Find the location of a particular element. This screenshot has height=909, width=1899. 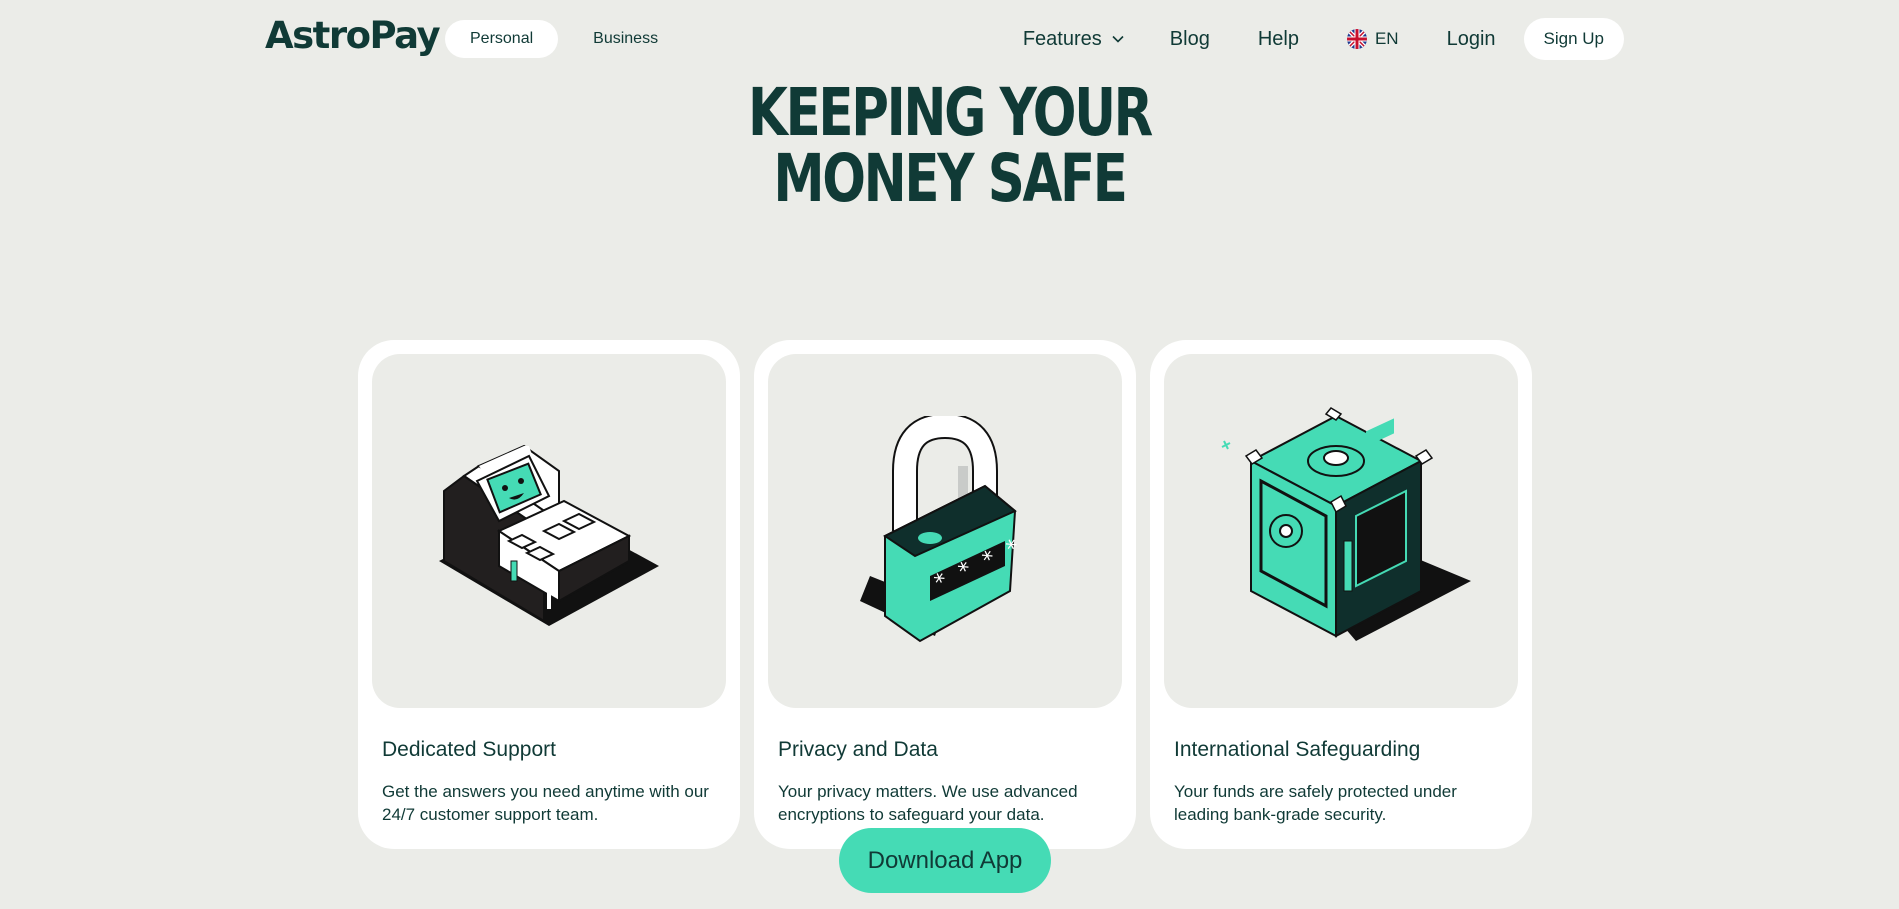

account-type-switch: Personal Business is located at coordinates (564, 39).